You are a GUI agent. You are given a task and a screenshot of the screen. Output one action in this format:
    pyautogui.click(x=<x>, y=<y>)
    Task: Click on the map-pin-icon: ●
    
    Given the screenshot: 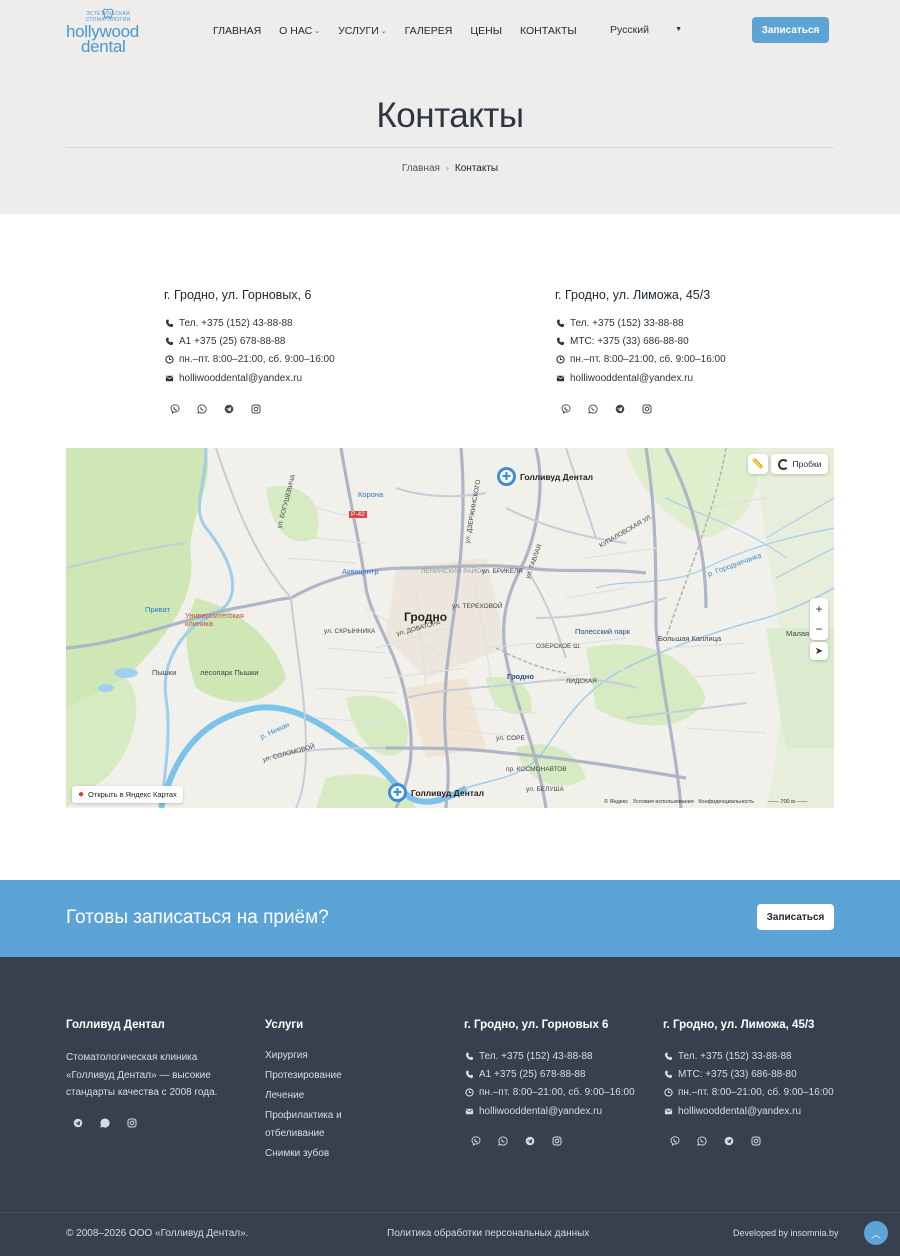 What is the action you would take?
    pyautogui.click(x=81, y=794)
    